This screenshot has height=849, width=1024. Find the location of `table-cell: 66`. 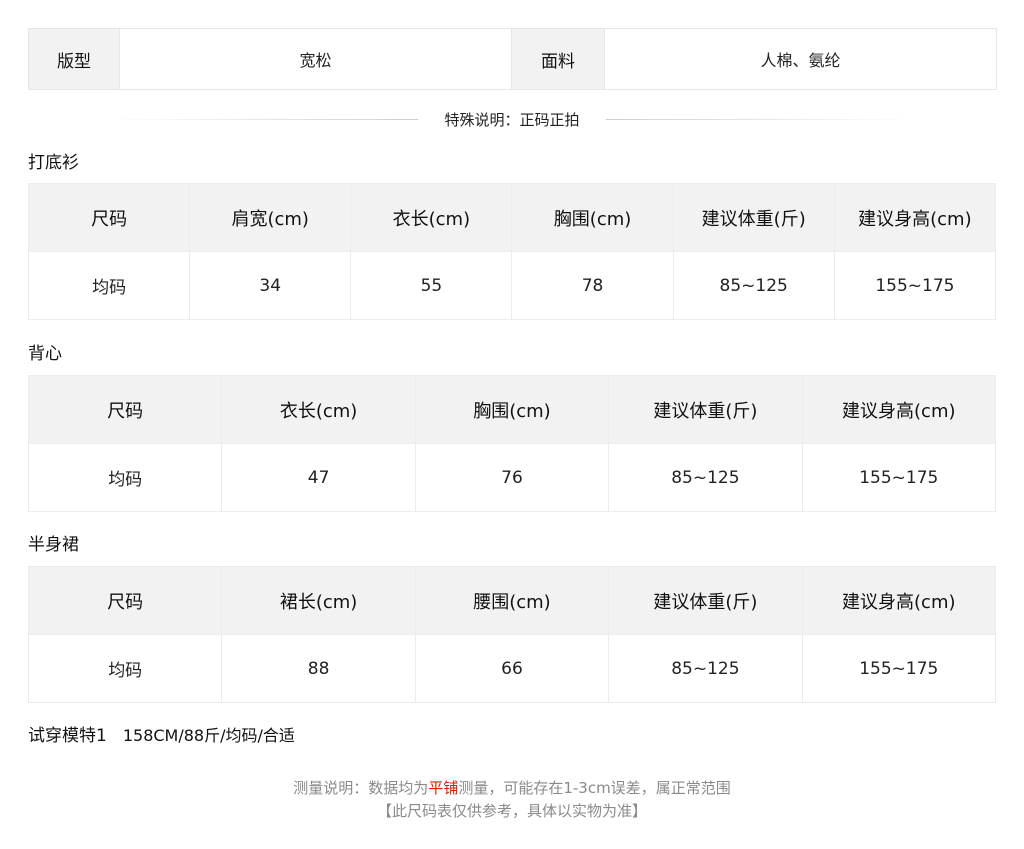

table-cell: 66 is located at coordinates (512, 668).